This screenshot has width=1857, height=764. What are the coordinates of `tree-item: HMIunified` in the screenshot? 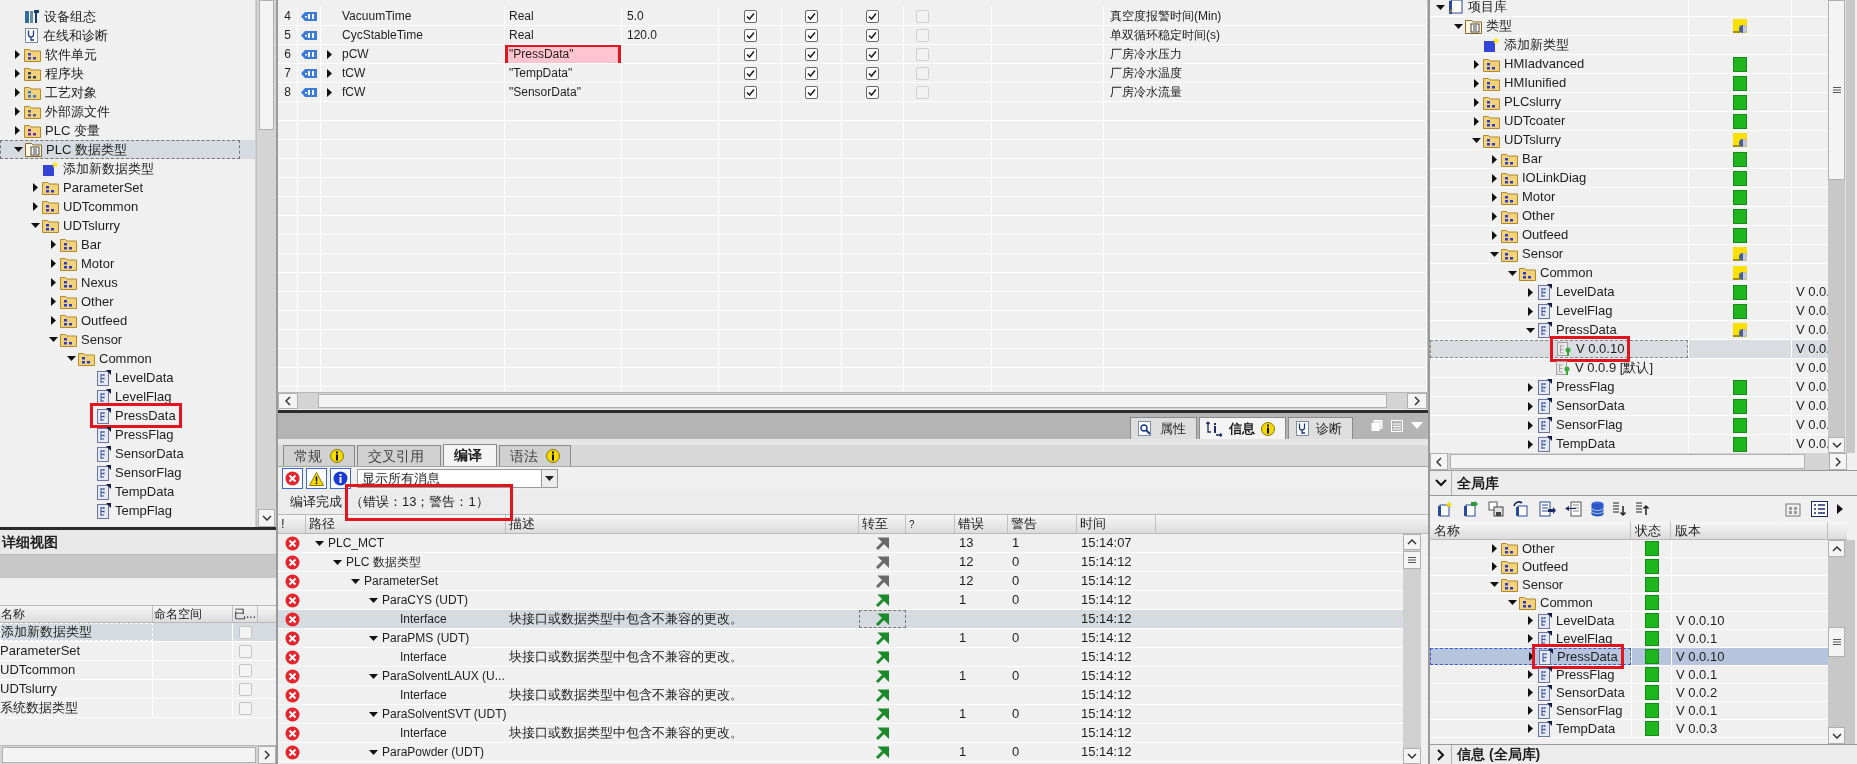 It's located at (1629, 83).